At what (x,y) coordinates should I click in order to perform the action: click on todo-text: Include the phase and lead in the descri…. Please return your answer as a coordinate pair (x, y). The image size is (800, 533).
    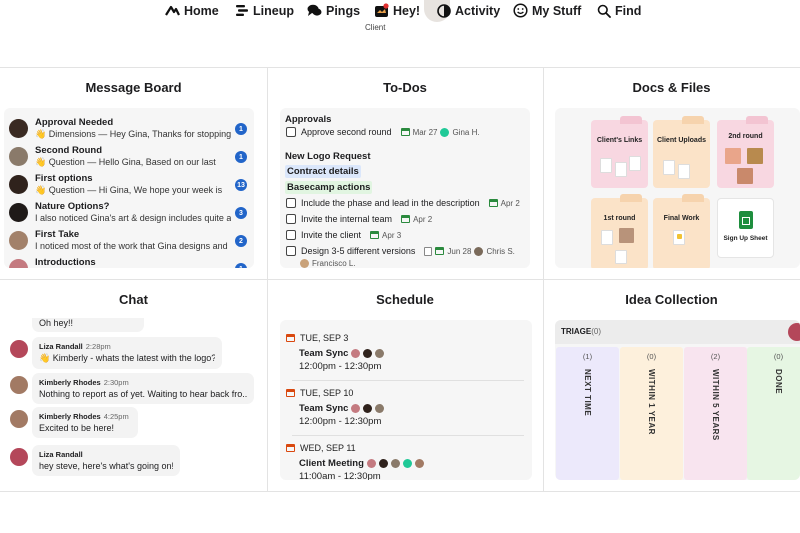
    Looking at the image, I should click on (390, 203).